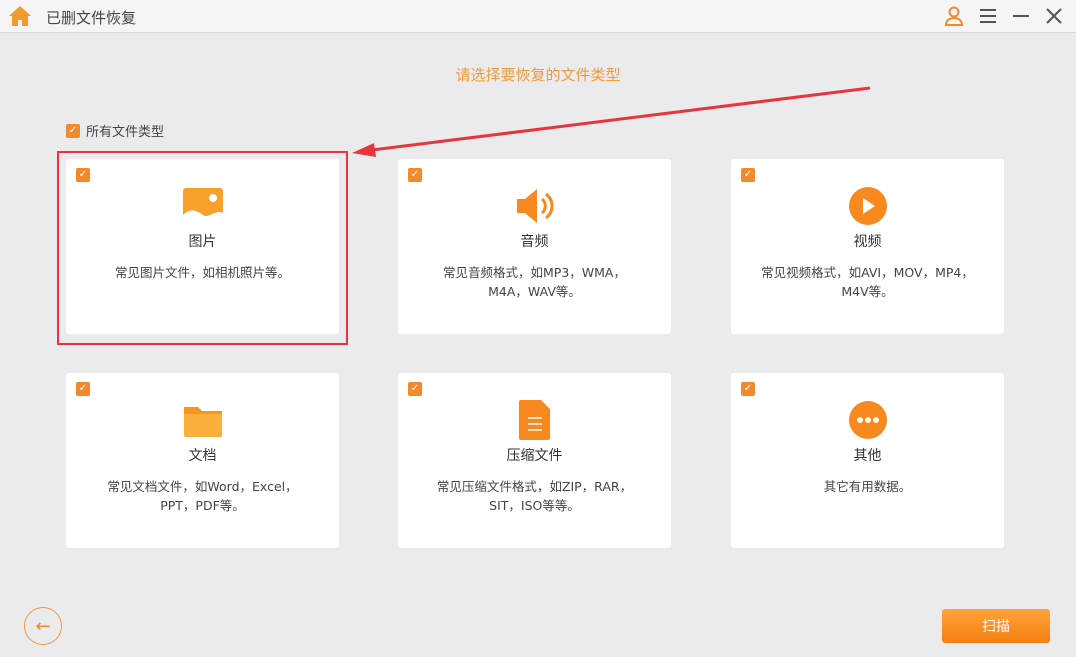  I want to click on card-other: ✓ 其他 其它有用数据。, so click(867, 460).